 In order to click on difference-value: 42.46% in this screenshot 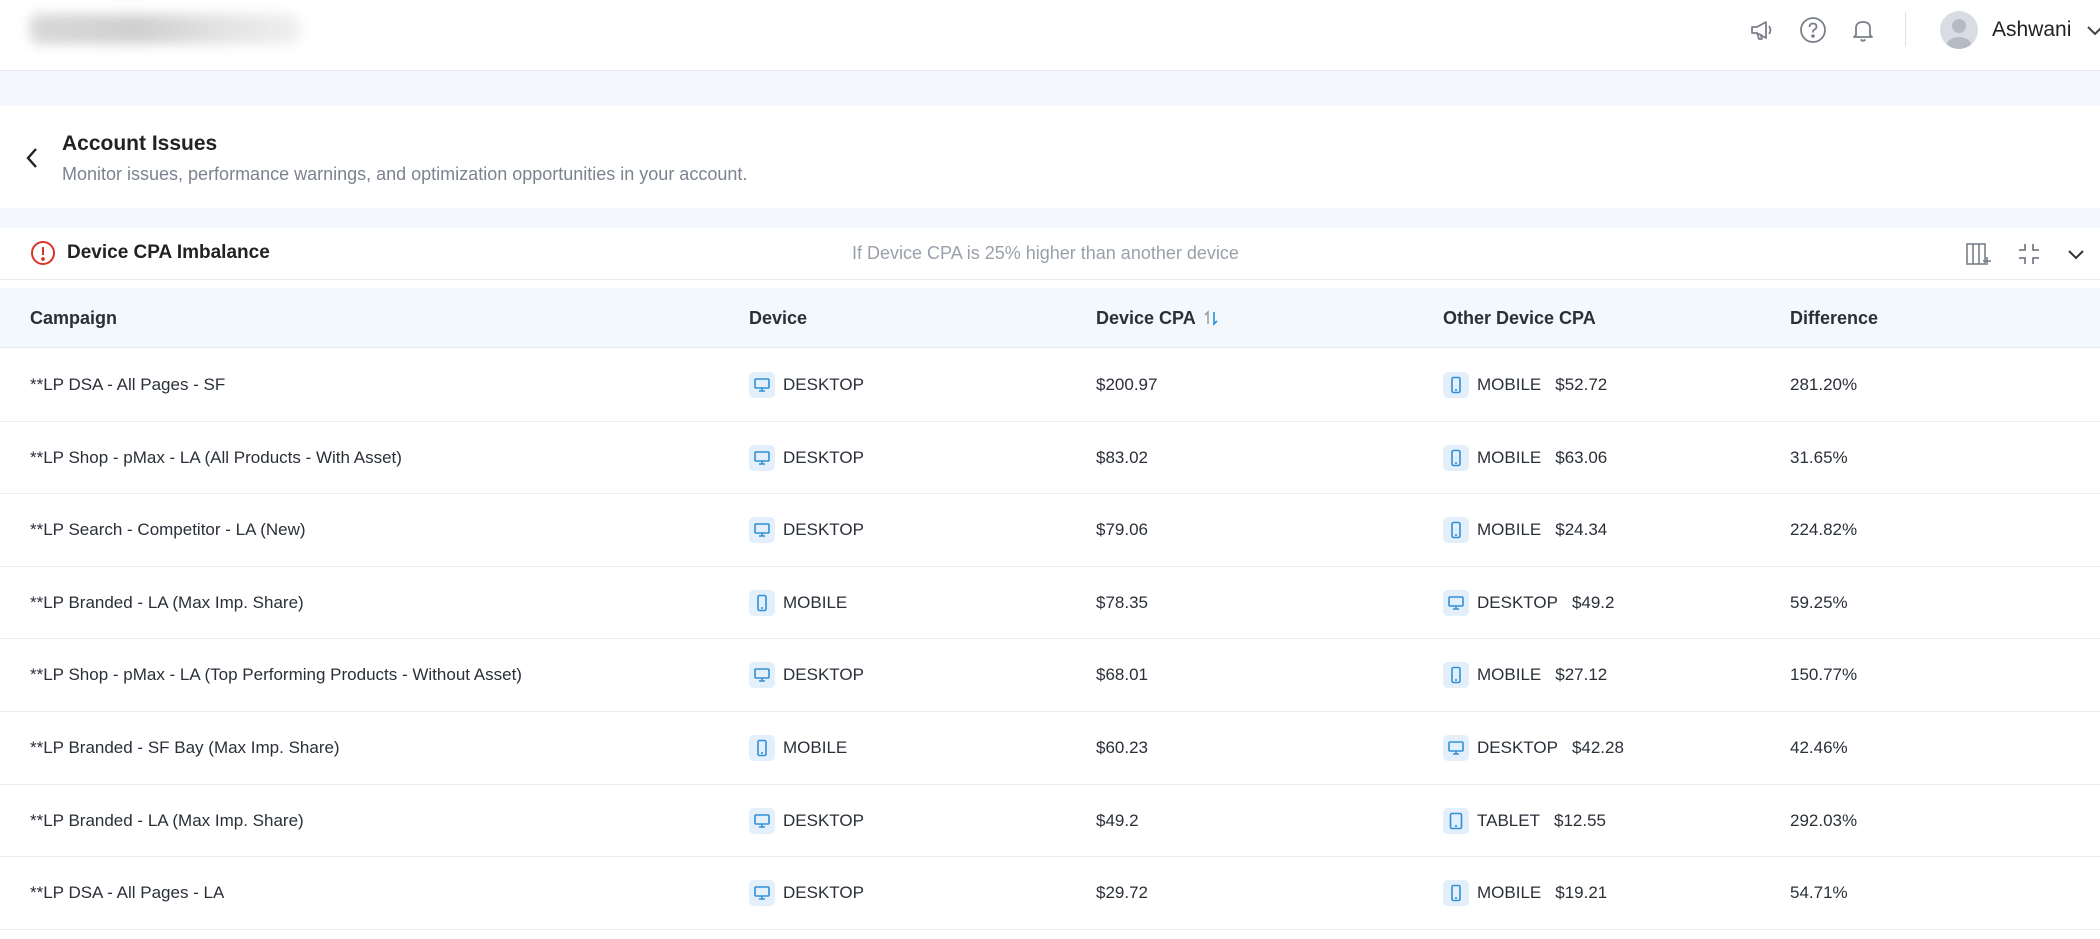, I will do `click(1819, 747)`.